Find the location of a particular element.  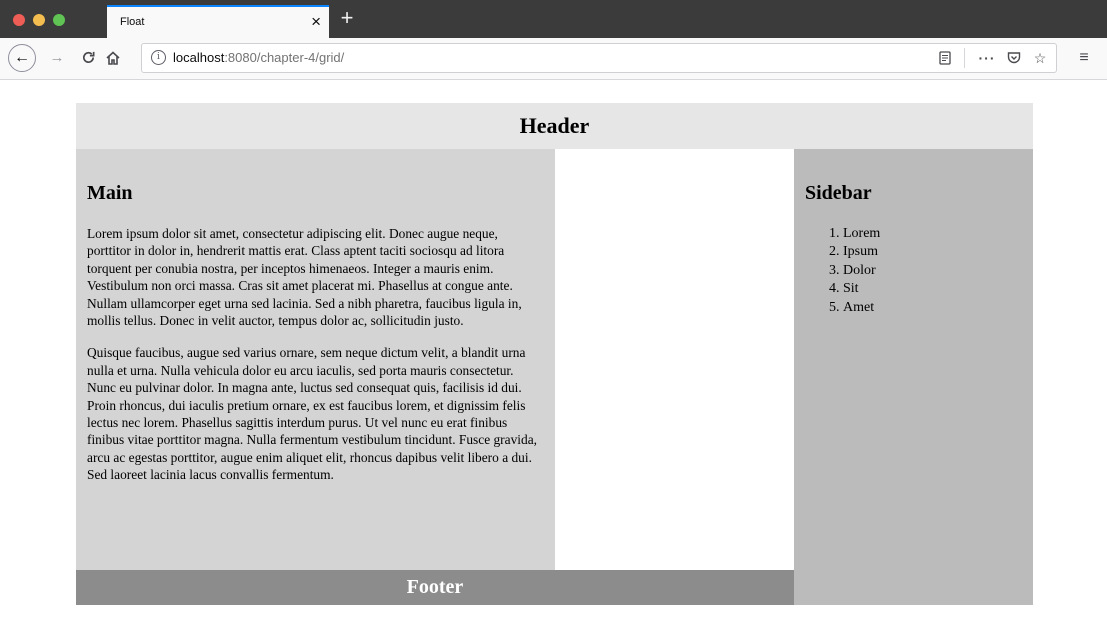

arrow-right-icon: → is located at coordinates (57, 57).